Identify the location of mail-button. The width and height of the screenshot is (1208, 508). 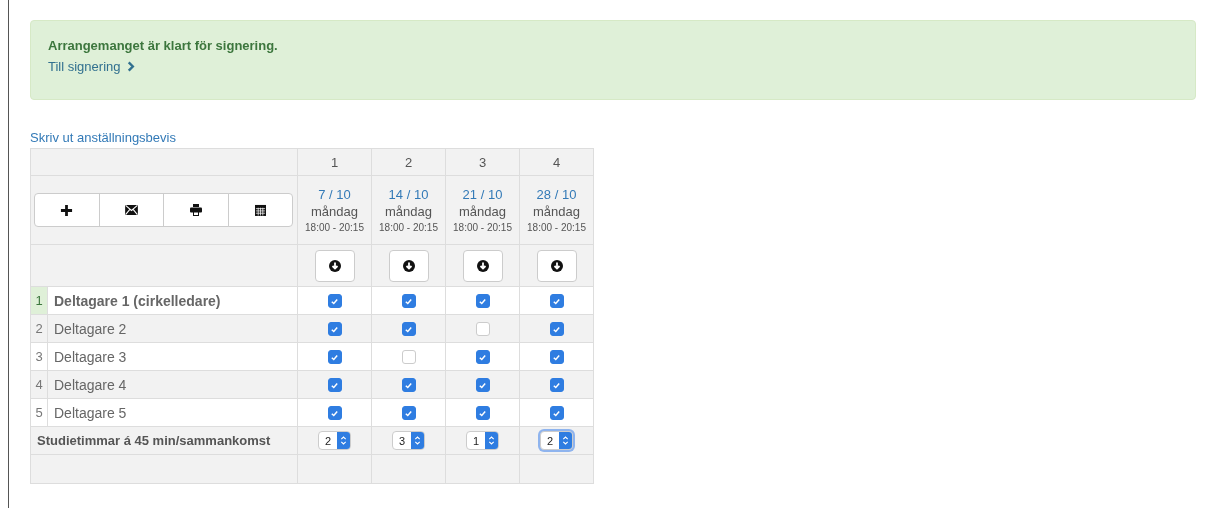
(131, 210).